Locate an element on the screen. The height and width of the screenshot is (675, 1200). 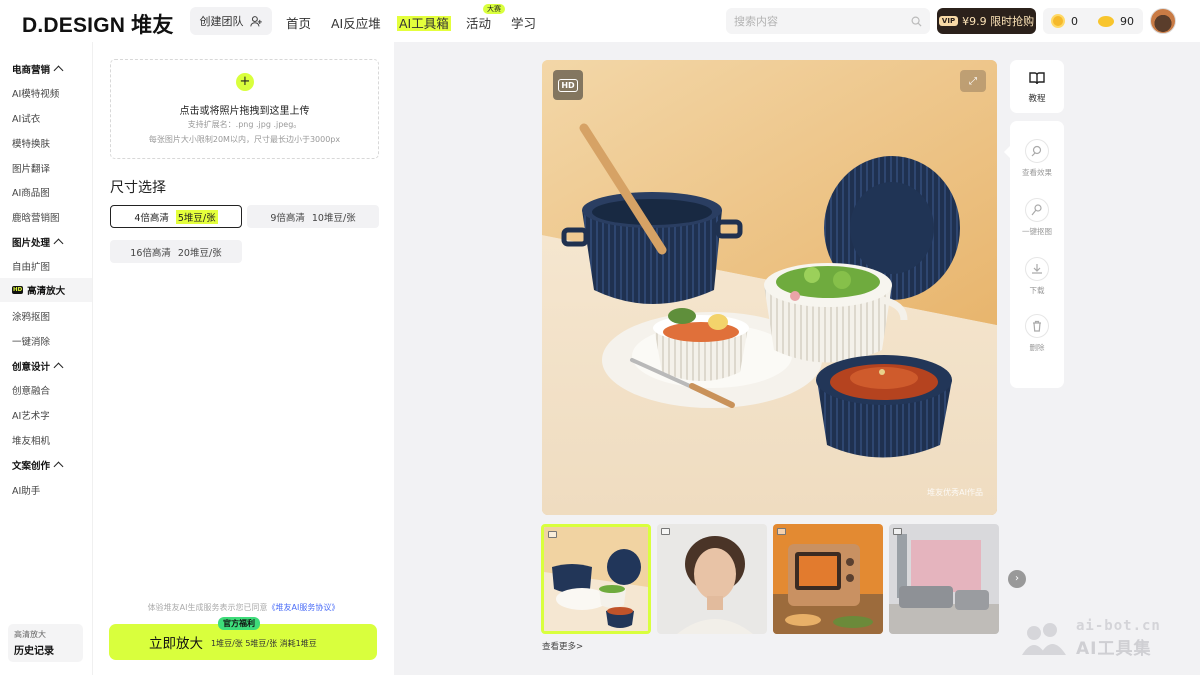
nav-ai-toolbox: AI工具箱 is located at coordinates (424, 22).